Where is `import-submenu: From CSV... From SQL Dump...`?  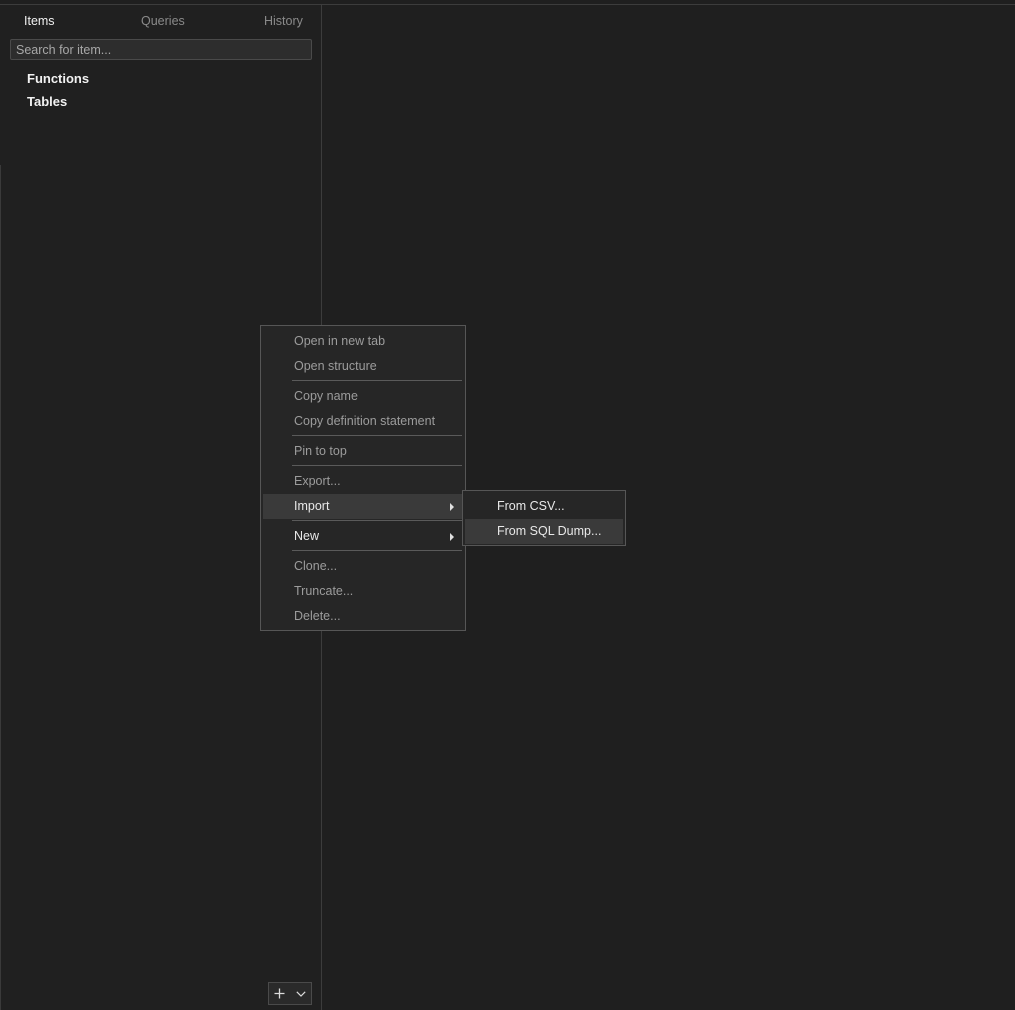
import-submenu: From CSV... From SQL Dump... is located at coordinates (544, 518).